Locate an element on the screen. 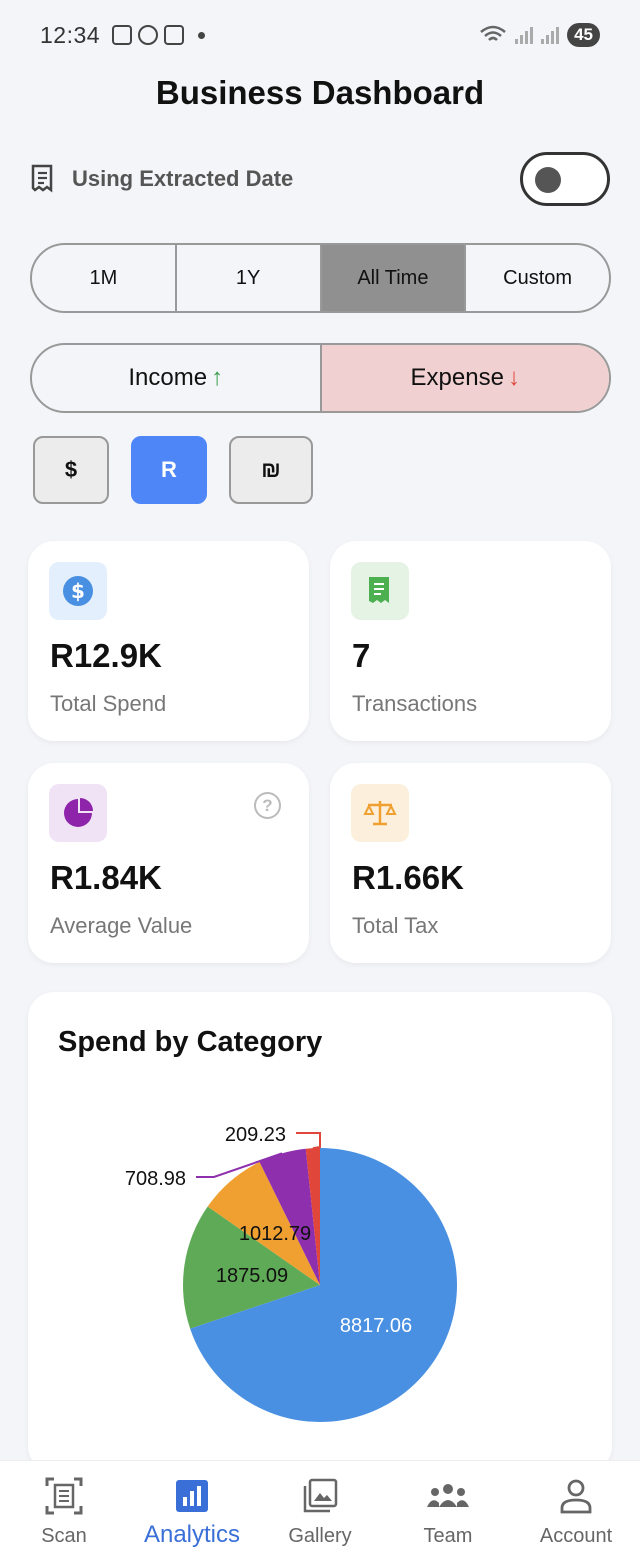 The width and height of the screenshot is (640, 1564). extracted-date-row: Using Extracted Date is located at coordinates (320, 179).